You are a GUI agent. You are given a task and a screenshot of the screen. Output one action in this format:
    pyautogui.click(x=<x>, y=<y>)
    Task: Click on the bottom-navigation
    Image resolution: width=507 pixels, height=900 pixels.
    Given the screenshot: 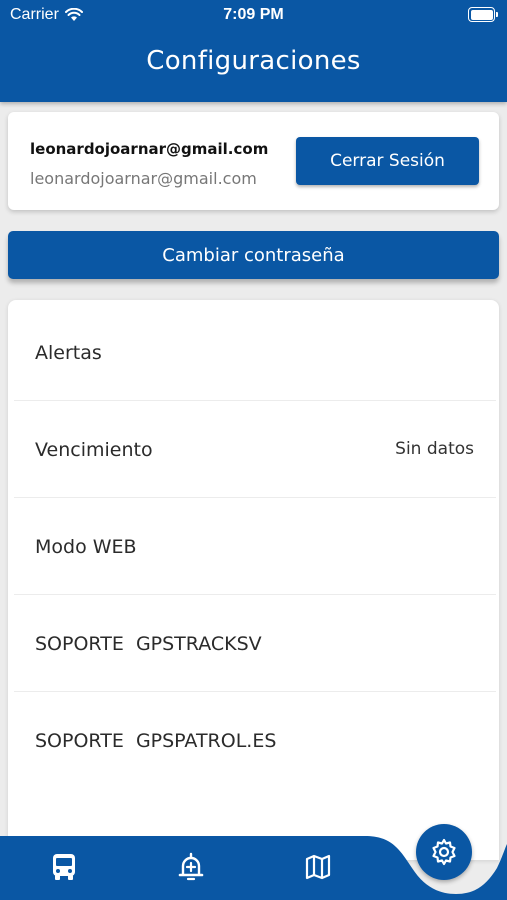 What is the action you would take?
    pyautogui.click(x=253, y=862)
    